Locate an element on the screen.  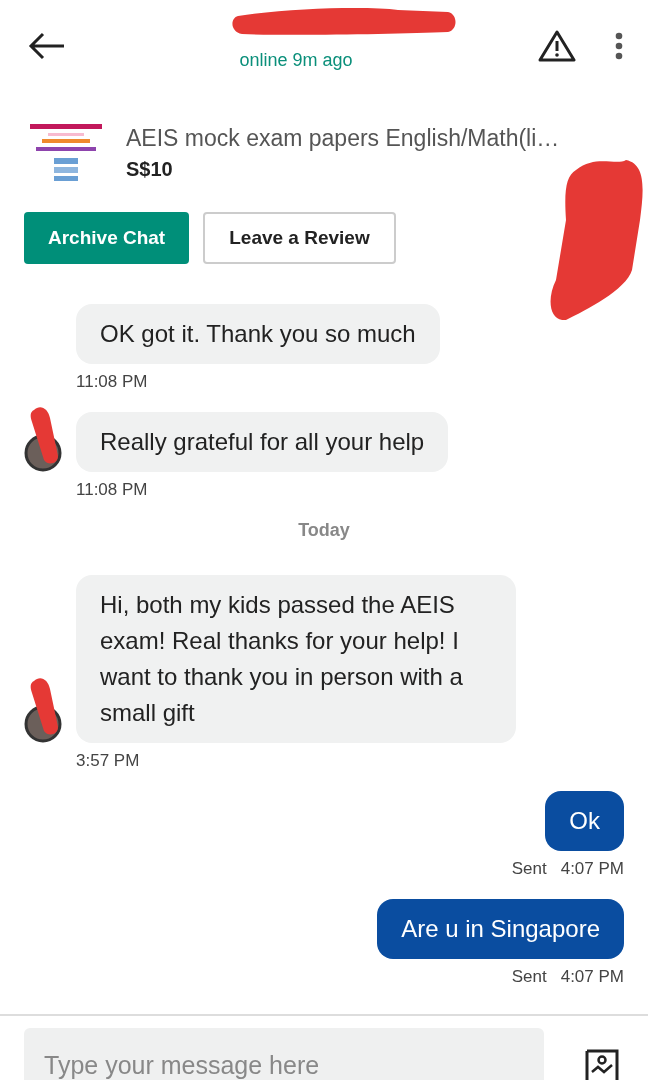
message-bubble: Hi, both my kids passed the AEIS exam! Real thanks for your help! I want to thank you in person with a small gift is located at coordinates (296, 659).